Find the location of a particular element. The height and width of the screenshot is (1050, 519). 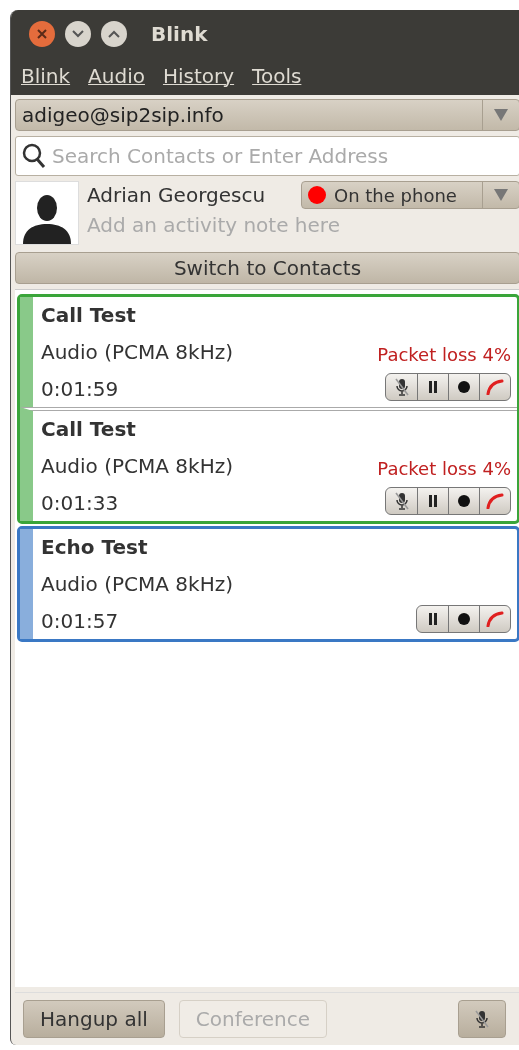

minimize-button is located at coordinates (78, 33).